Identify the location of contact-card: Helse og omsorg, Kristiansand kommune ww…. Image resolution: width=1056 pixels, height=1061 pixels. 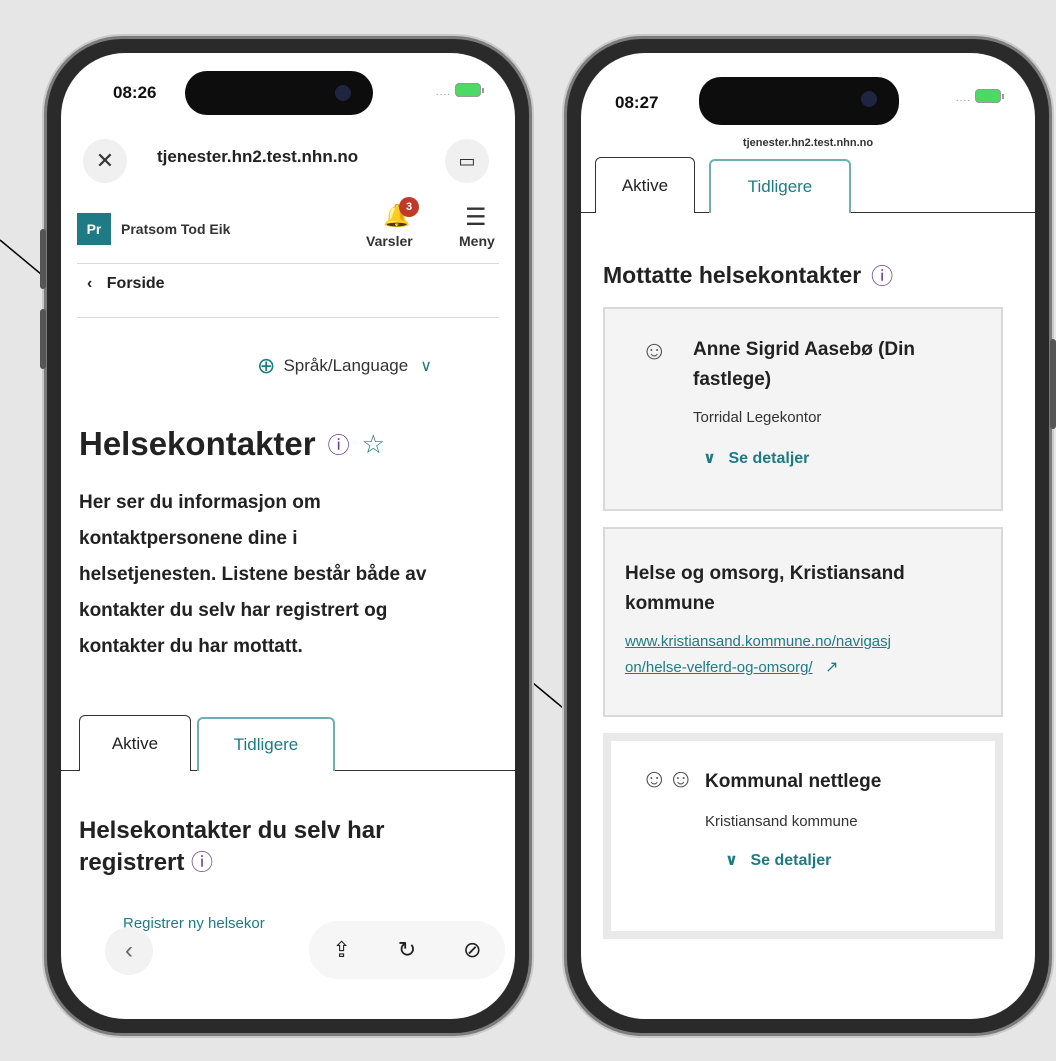
(803, 622).